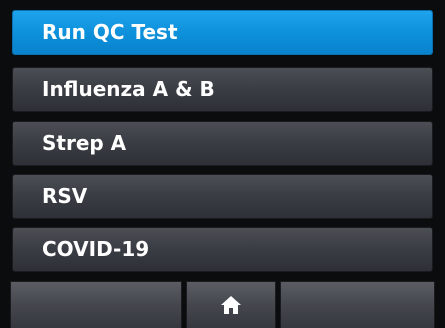 The width and height of the screenshot is (445, 328). What do you see at coordinates (222, 143) in the screenshot?
I see `menu-item-strep-a: Strep A` at bounding box center [222, 143].